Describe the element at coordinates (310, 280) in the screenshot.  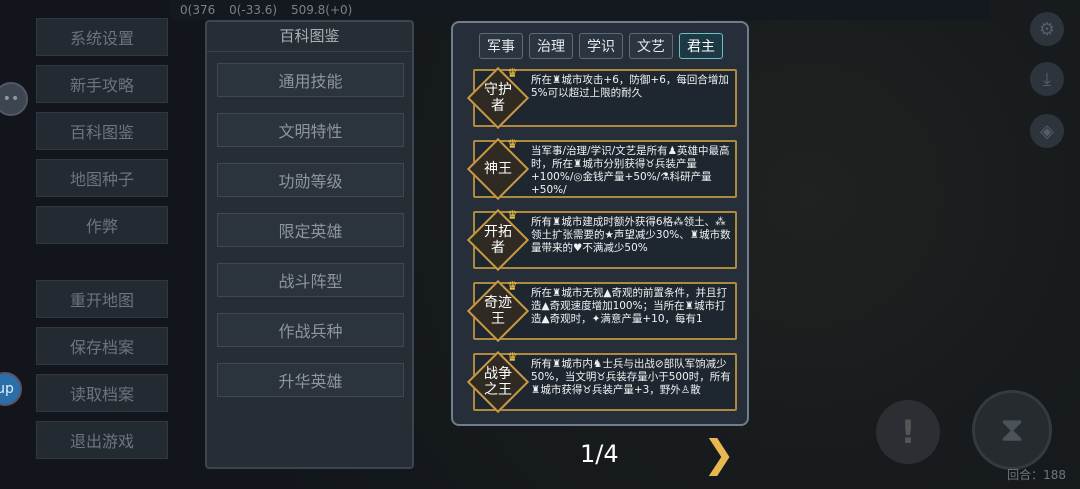
I see `ency-item-formations: 战斗阵型` at that location.